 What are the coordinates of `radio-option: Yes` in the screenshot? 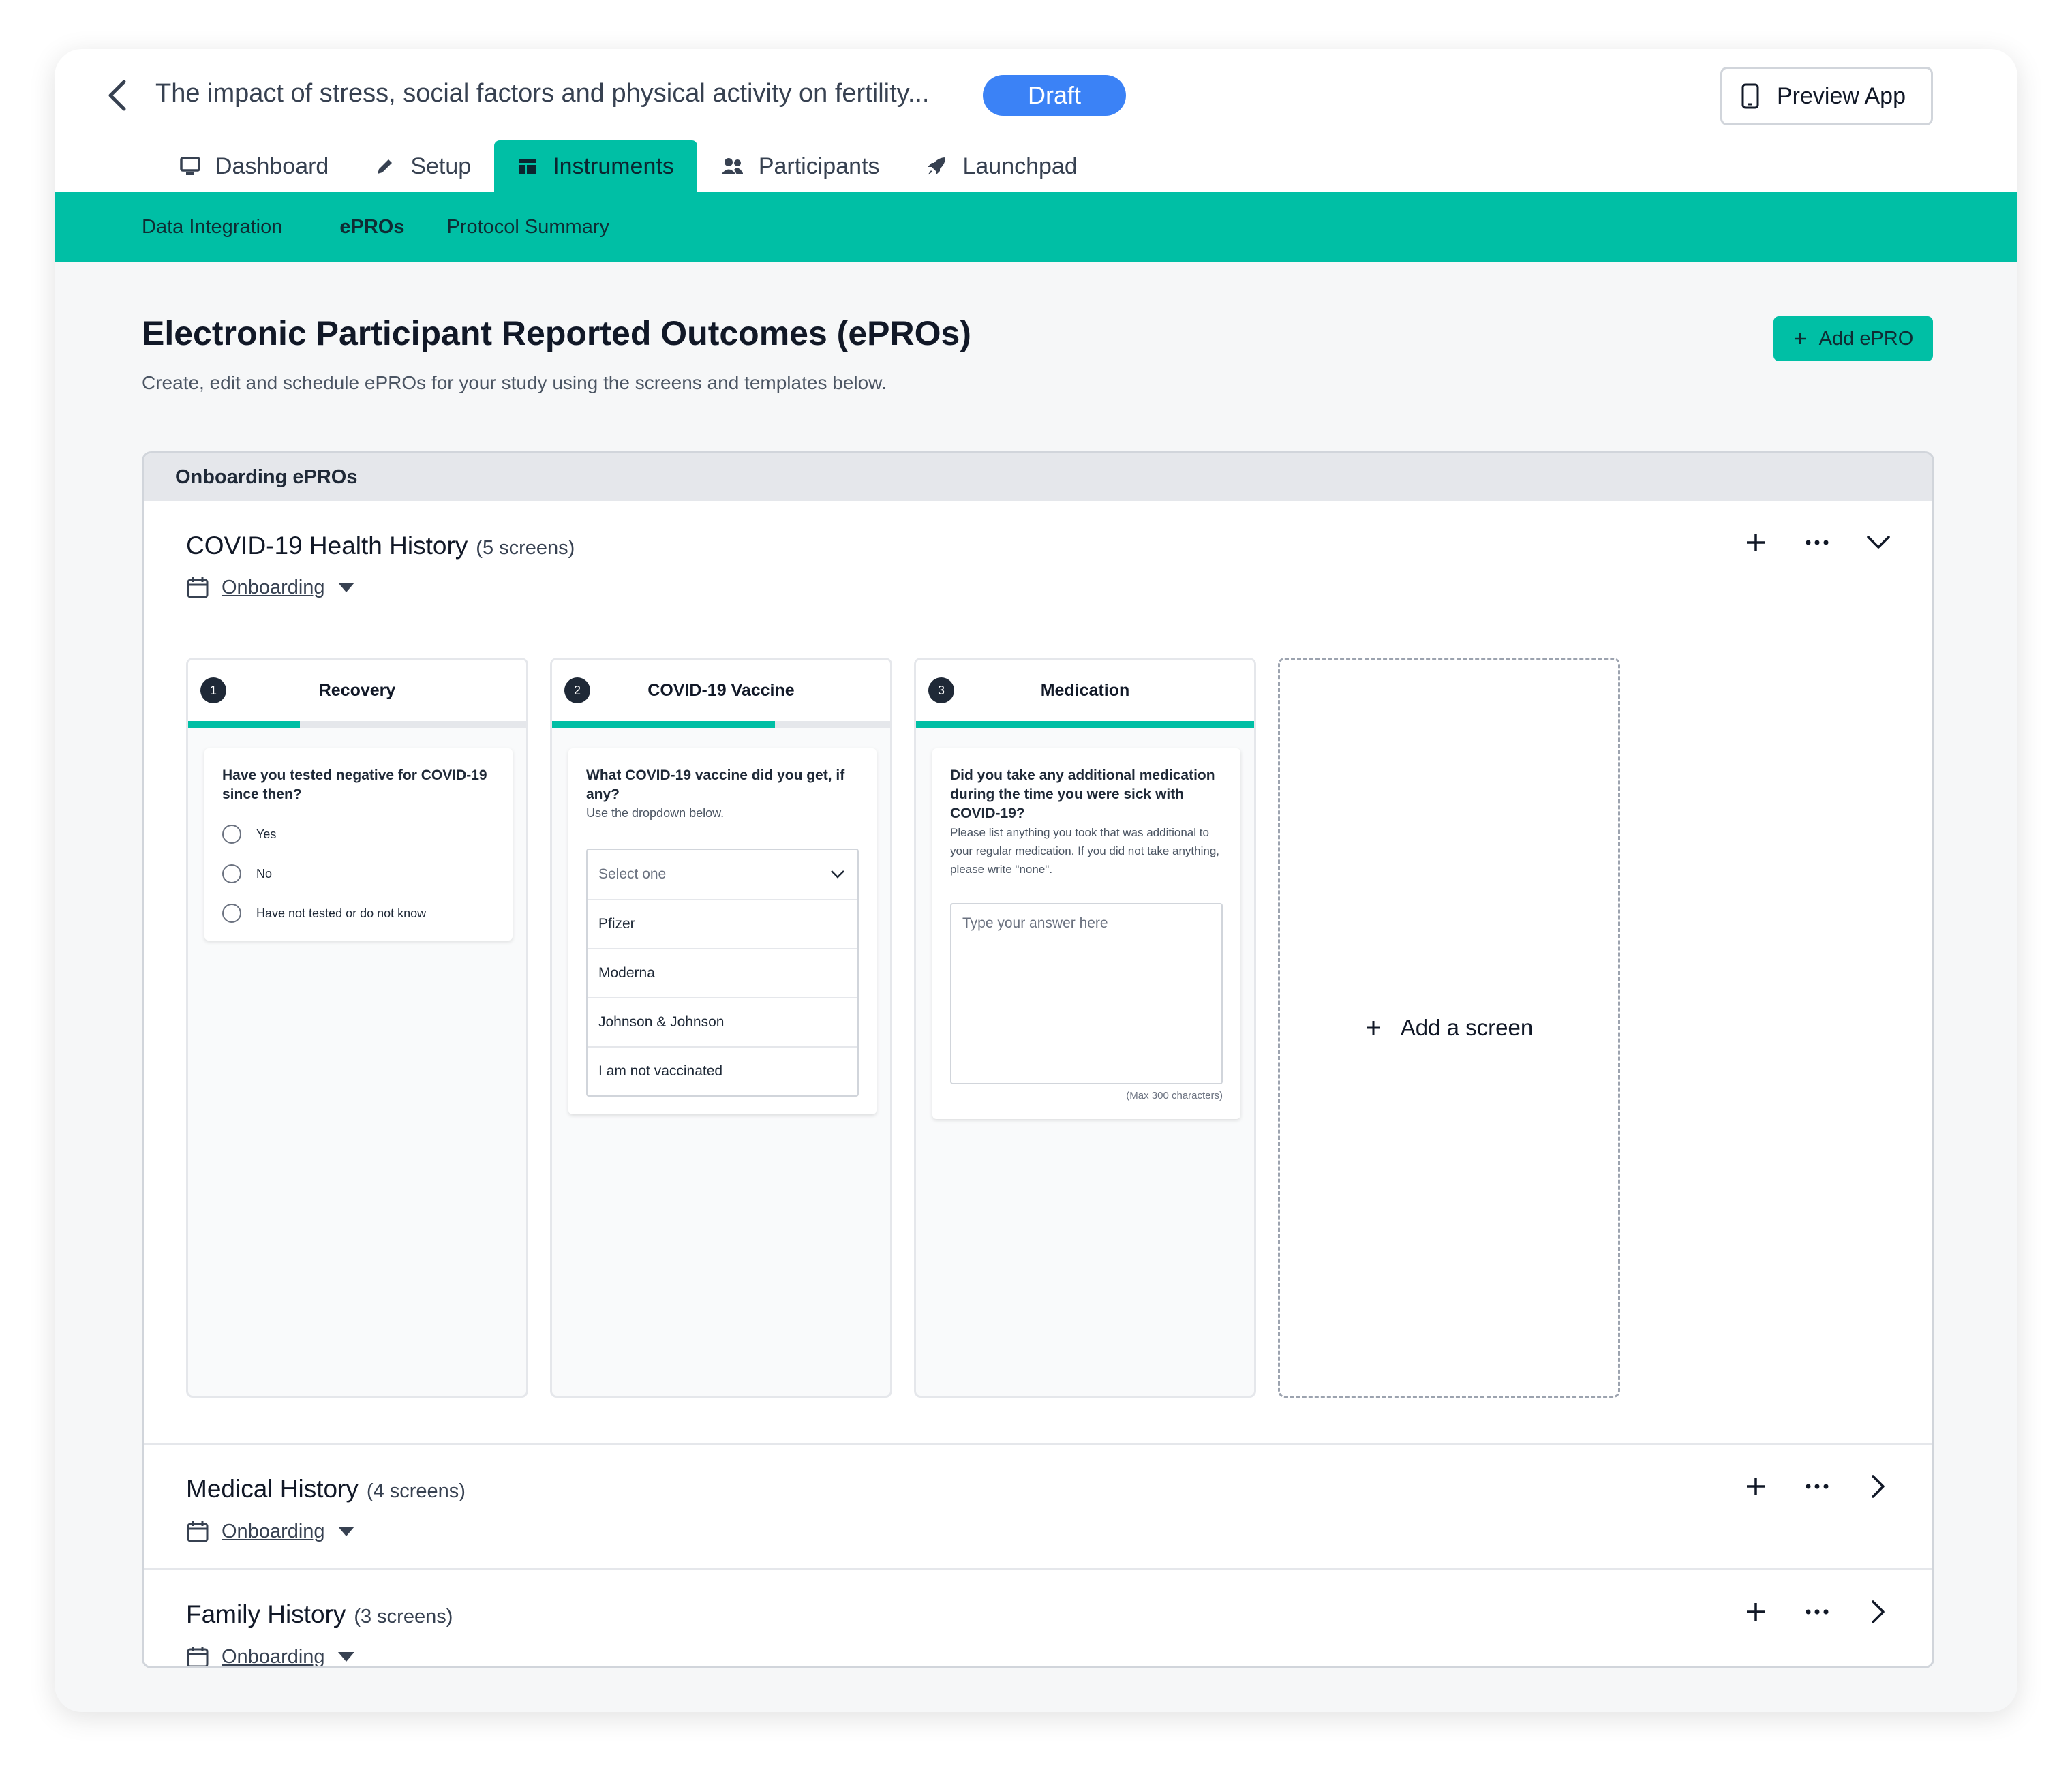 It's located at (358, 834).